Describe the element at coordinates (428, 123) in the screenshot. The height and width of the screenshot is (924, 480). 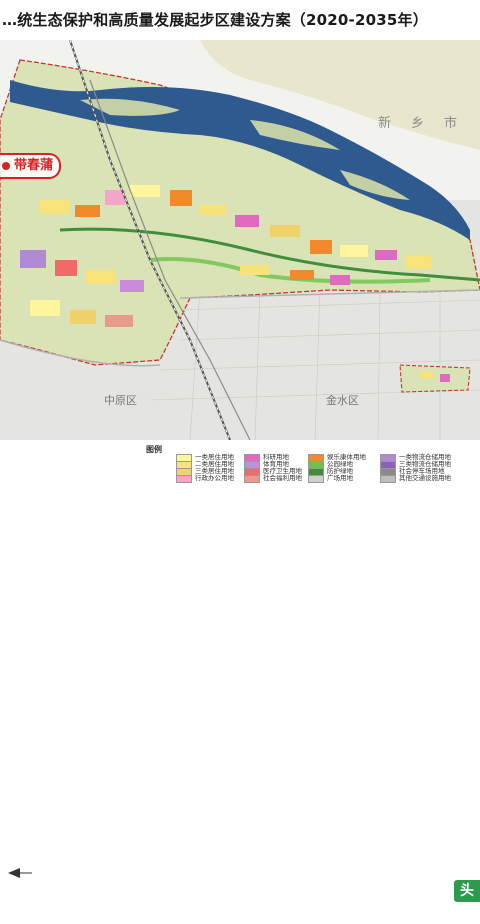
I see `city-label: 新乡市` at that location.